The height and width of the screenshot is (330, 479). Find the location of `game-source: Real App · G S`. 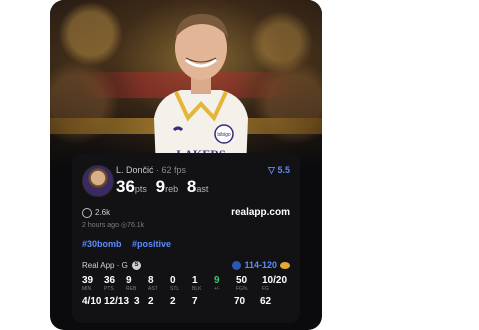

game-source: Real App · G S is located at coordinates (112, 266).